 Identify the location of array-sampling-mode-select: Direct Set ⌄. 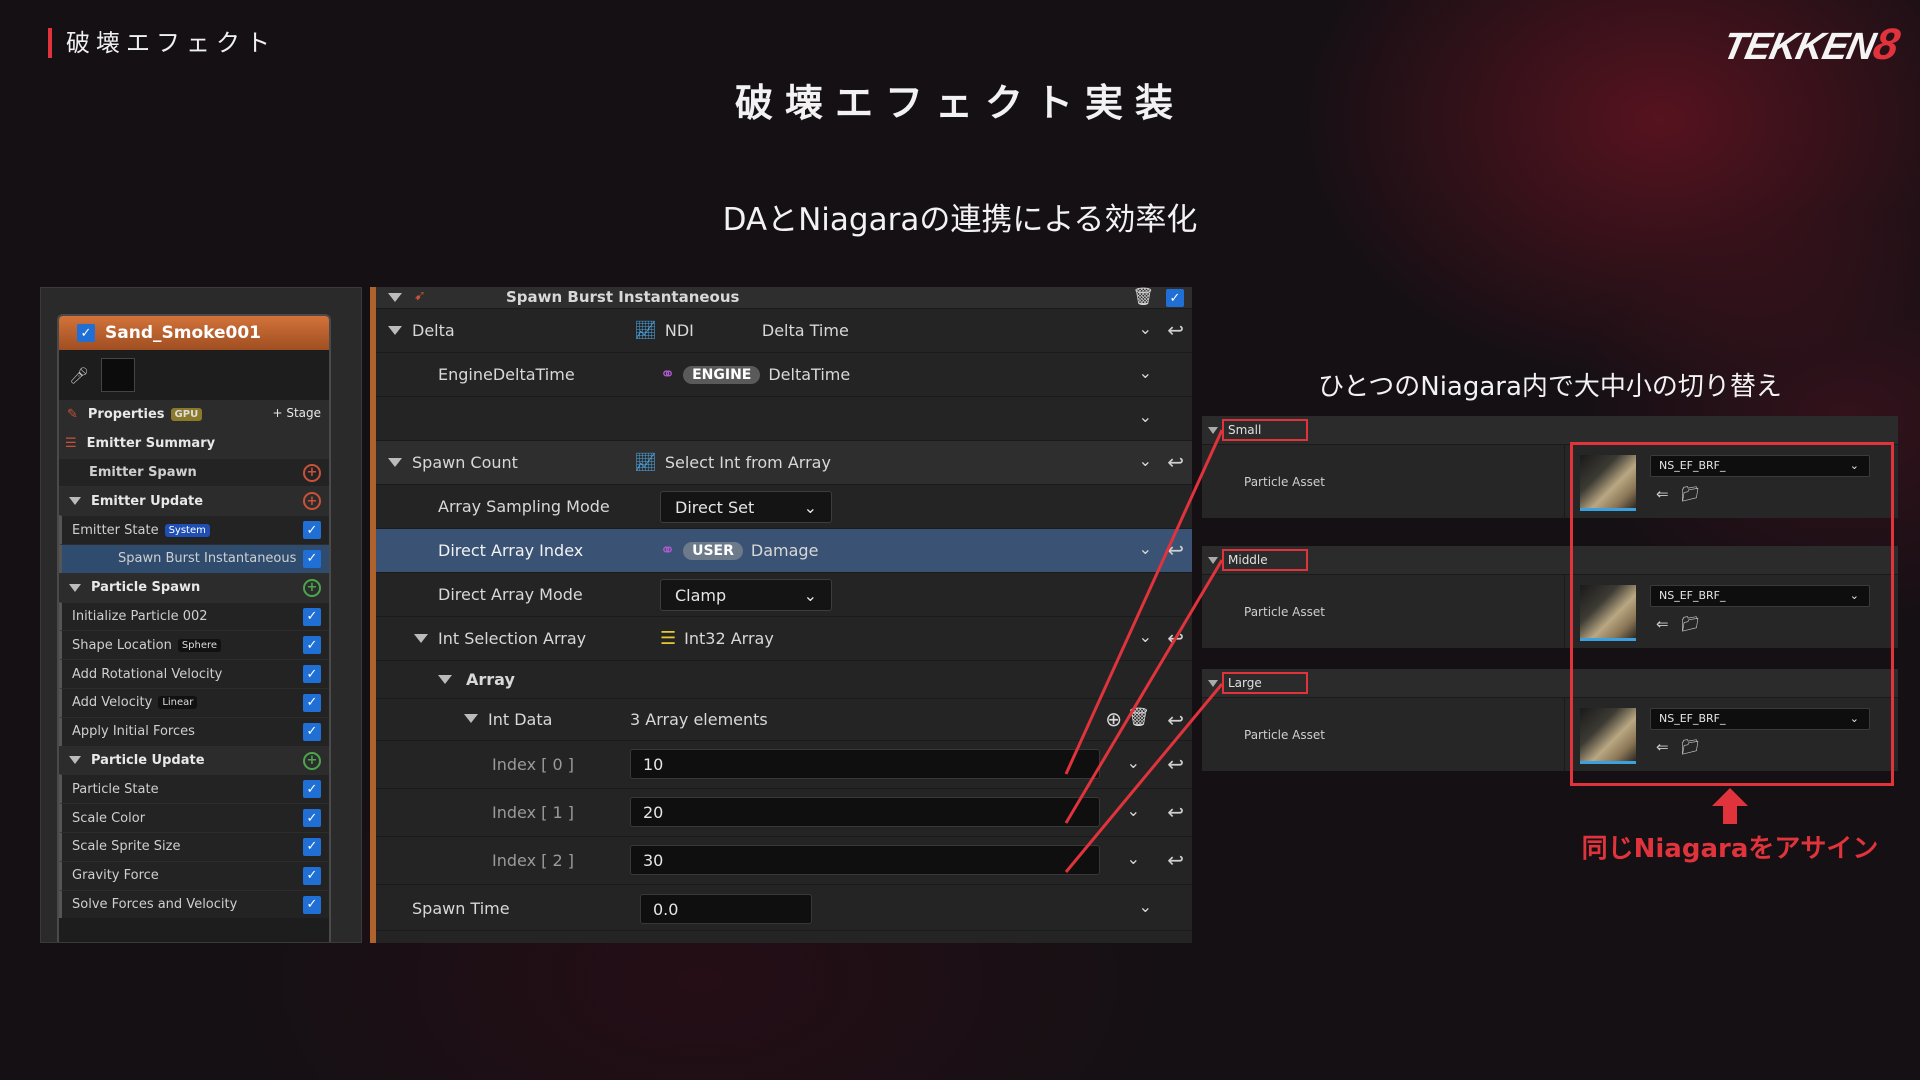
(746, 507).